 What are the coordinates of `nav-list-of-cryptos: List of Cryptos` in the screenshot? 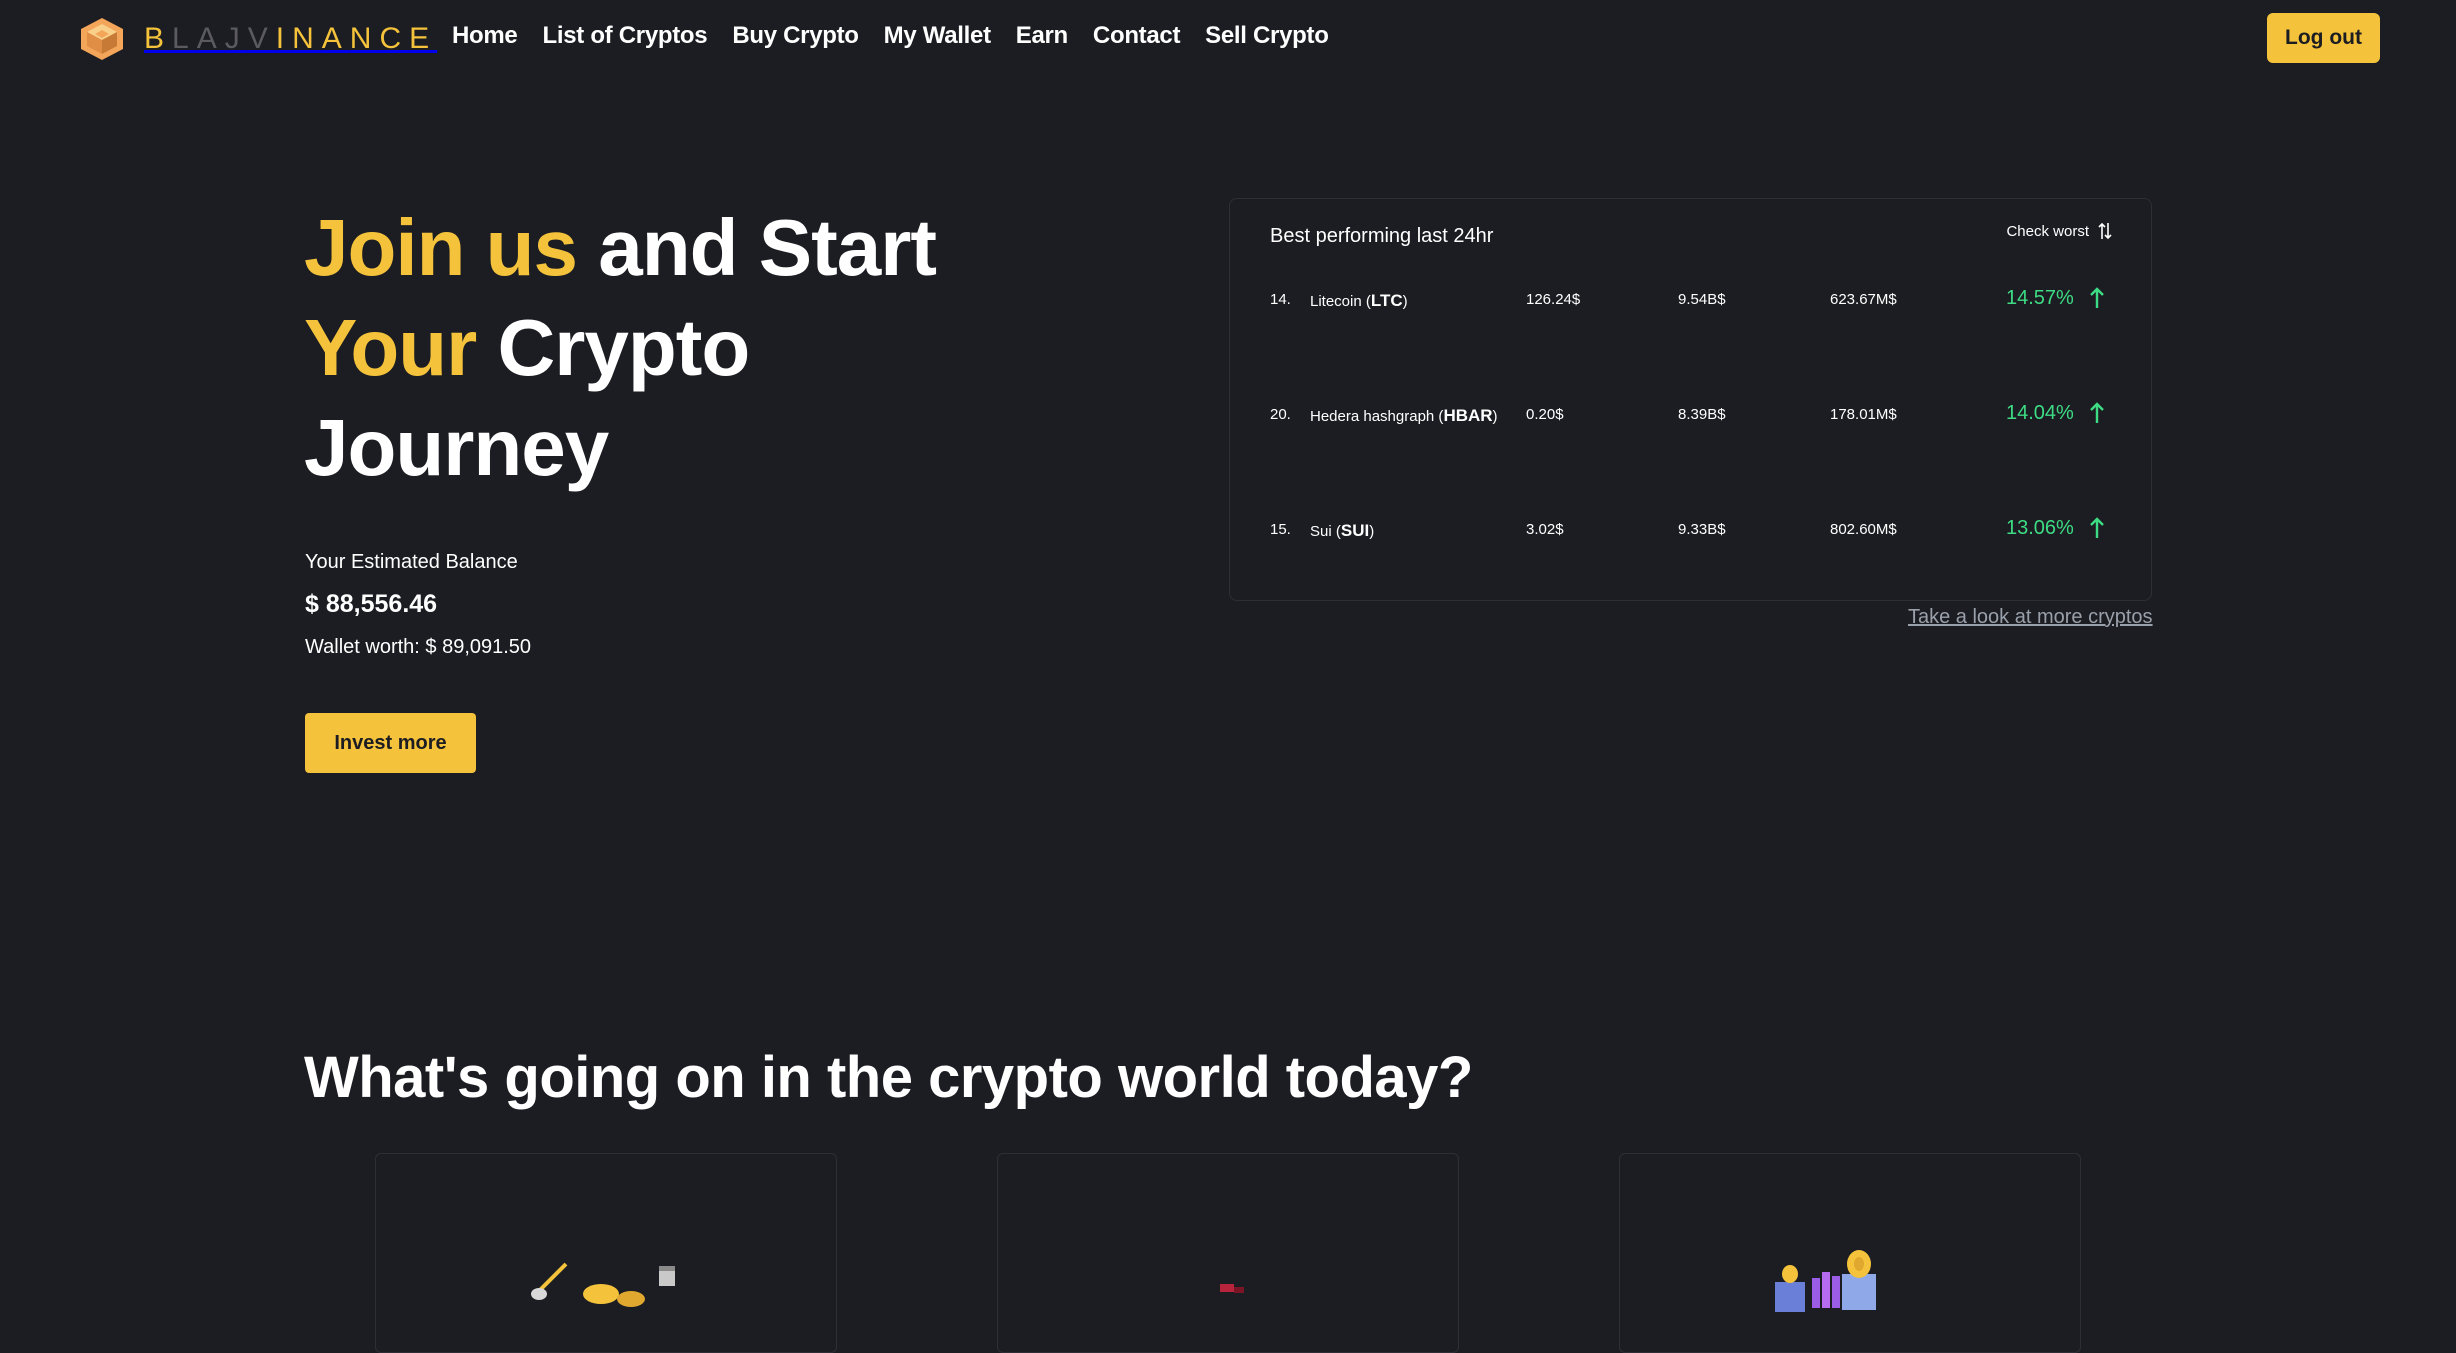 It's located at (624, 36).